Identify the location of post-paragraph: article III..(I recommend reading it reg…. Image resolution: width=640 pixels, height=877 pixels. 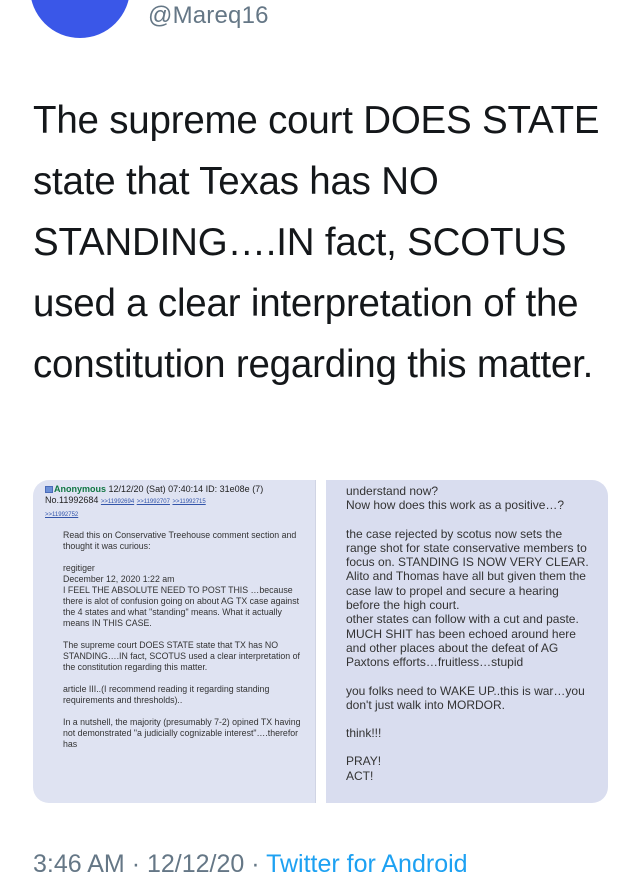
(166, 694).